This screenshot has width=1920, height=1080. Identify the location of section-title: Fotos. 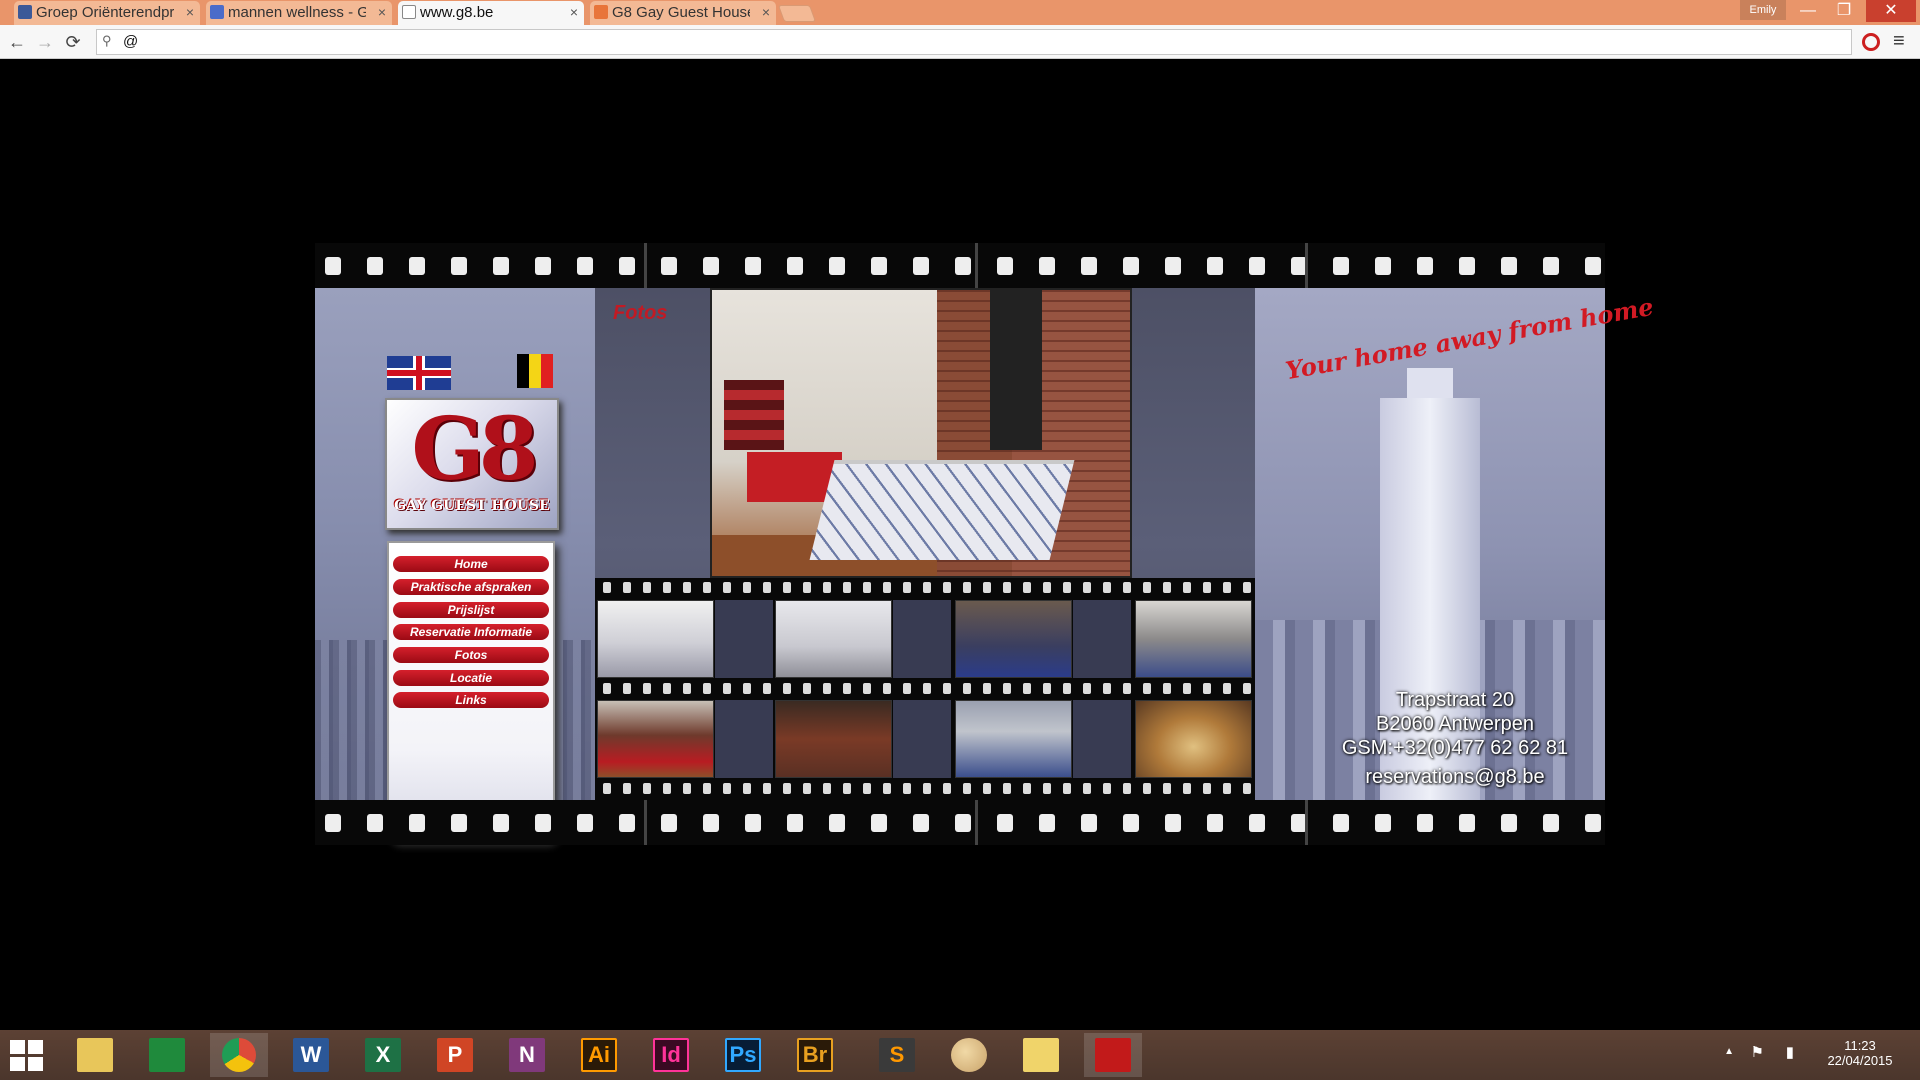
(640, 313).